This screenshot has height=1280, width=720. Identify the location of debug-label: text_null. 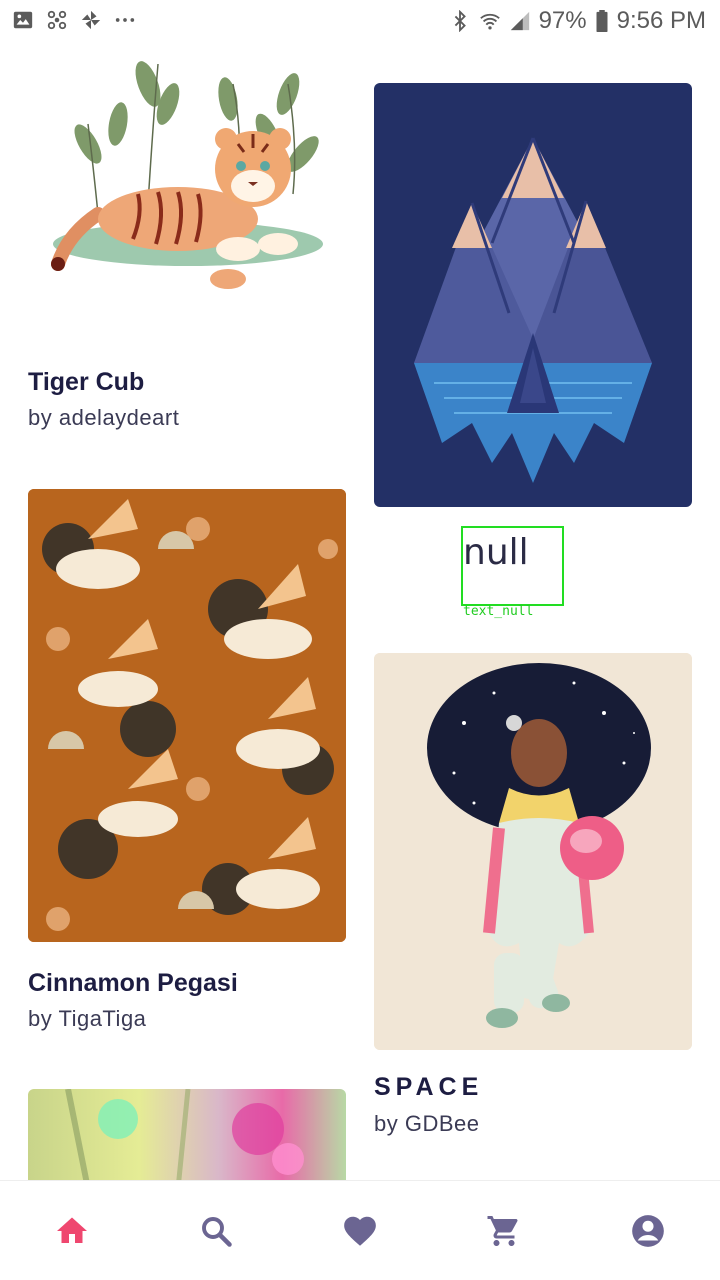
(498, 611).